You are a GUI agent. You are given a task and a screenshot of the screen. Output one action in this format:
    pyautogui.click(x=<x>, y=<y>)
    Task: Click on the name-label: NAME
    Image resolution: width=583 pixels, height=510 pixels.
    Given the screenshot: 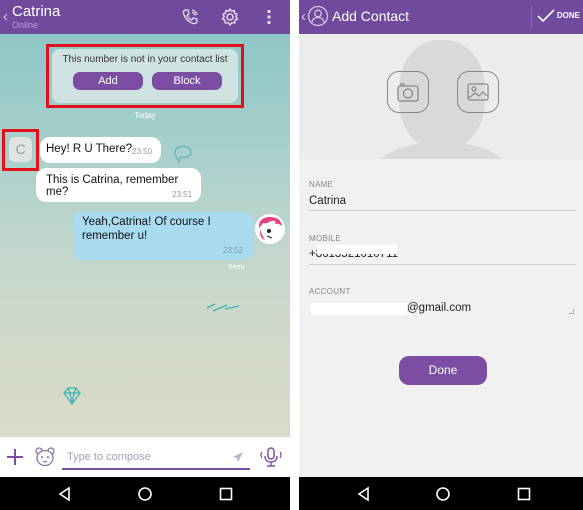 What is the action you would take?
    pyautogui.click(x=321, y=184)
    